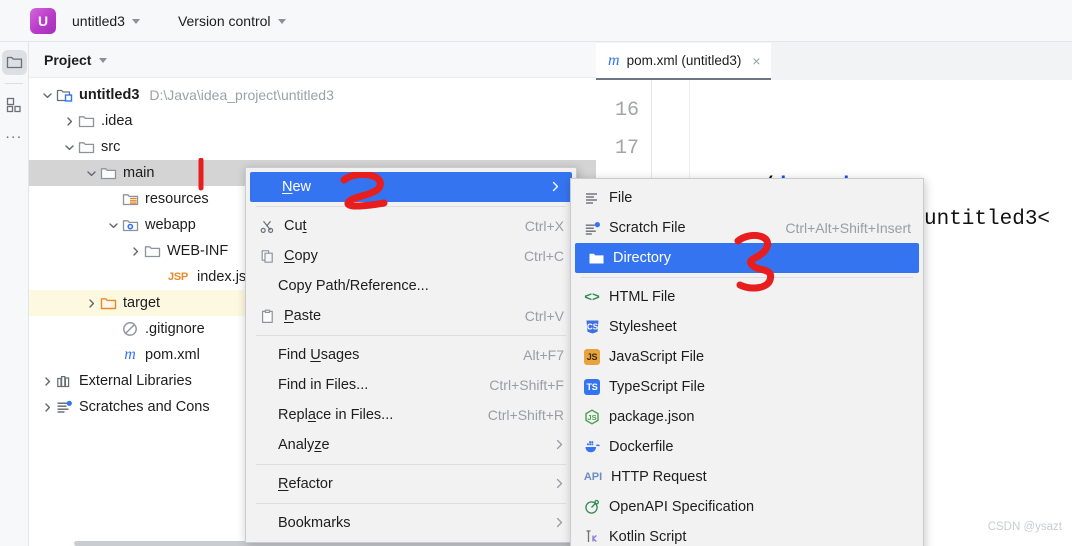  I want to click on menu-item-cut: Cut Ctrl+X, so click(411, 226).